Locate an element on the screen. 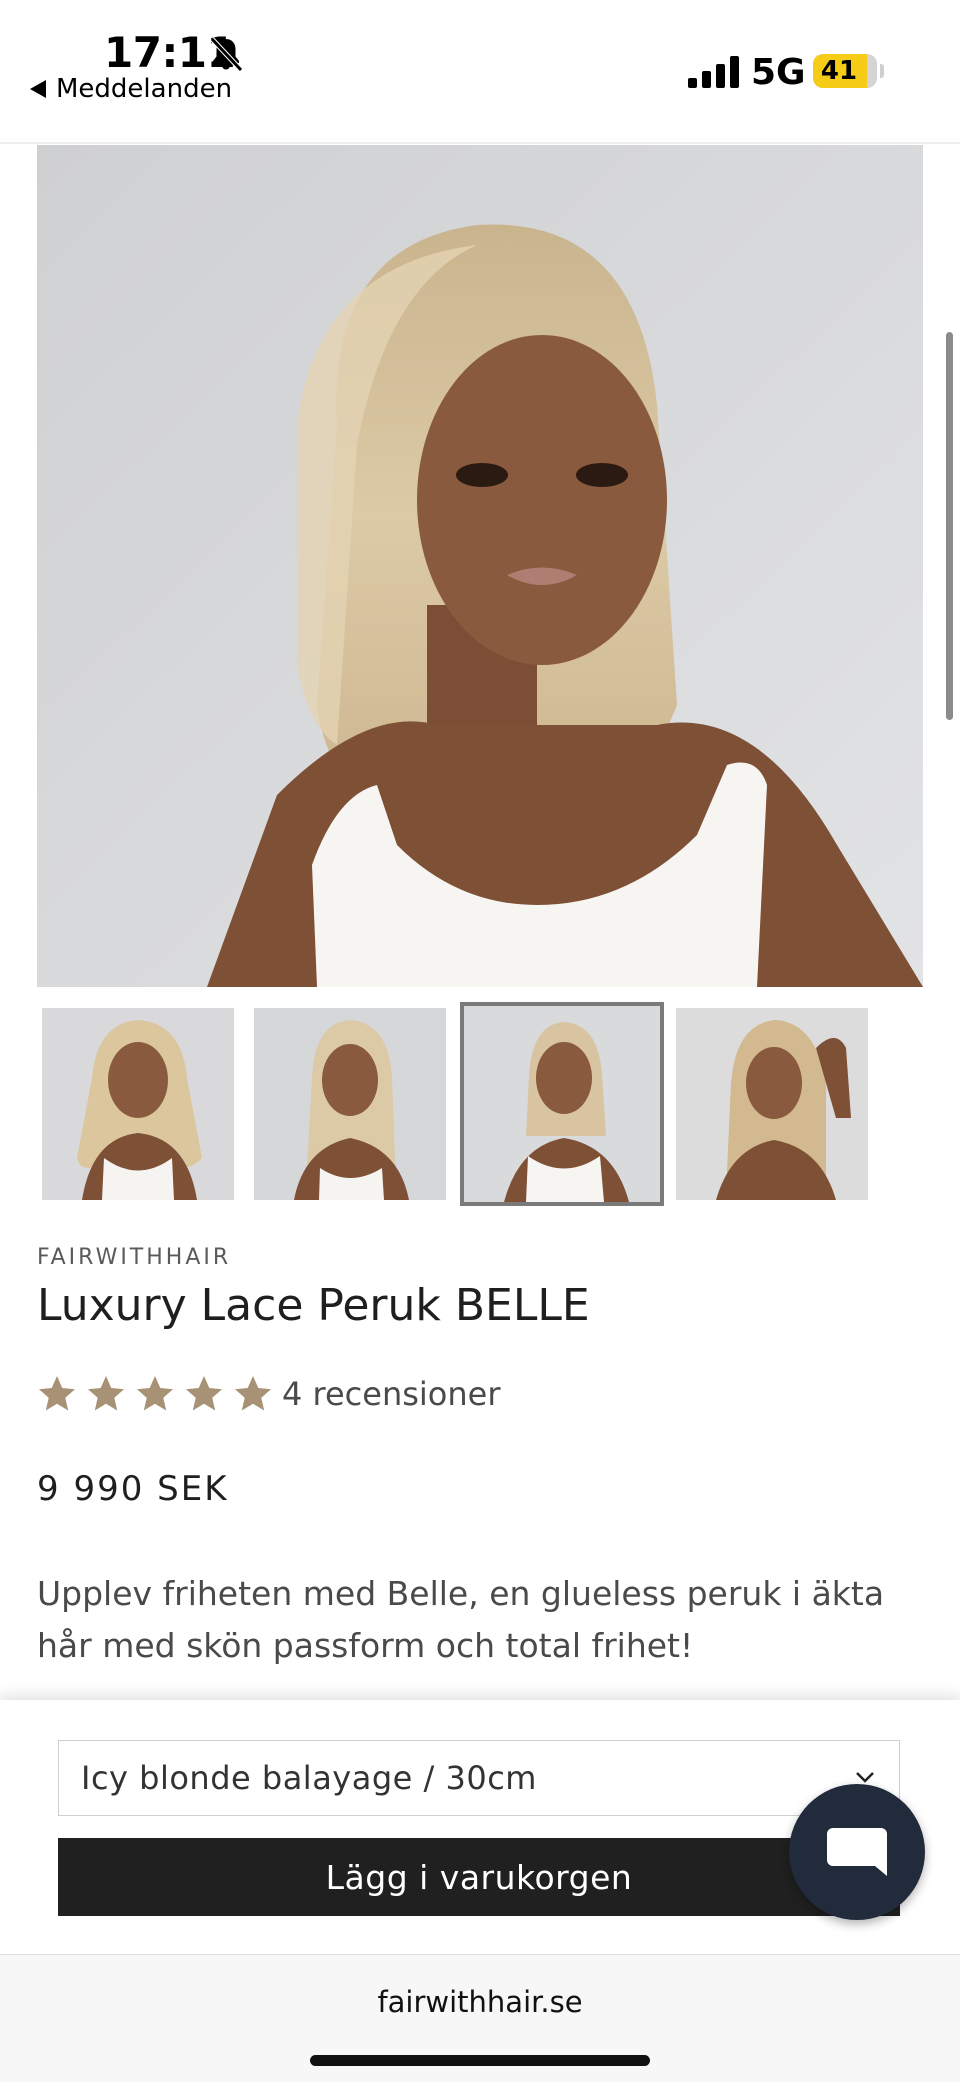  chat-bubble-icon is located at coordinates (857, 1852).